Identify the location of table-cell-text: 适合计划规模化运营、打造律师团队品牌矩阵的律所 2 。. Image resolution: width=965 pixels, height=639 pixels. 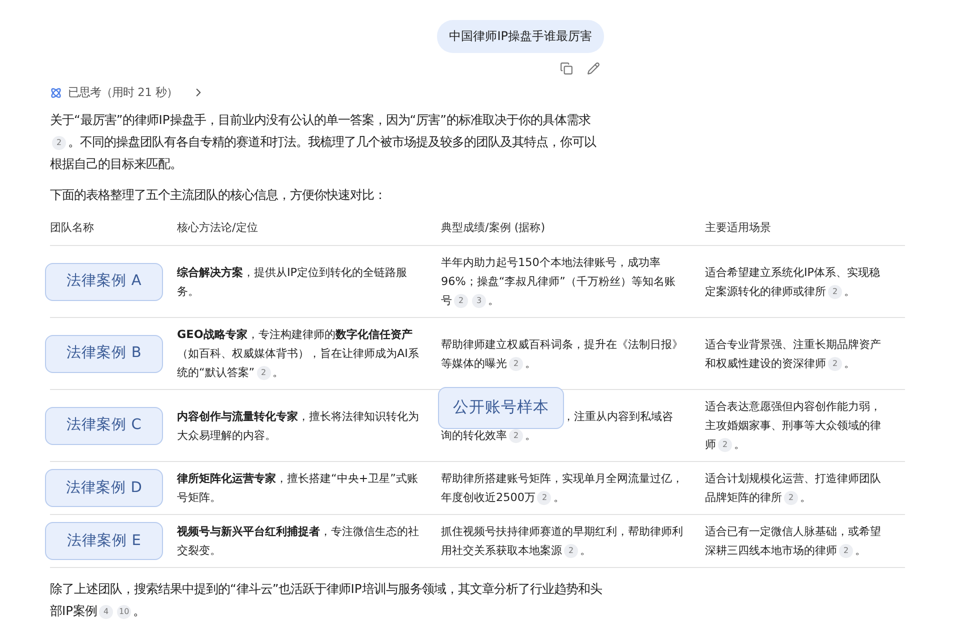
(793, 489).